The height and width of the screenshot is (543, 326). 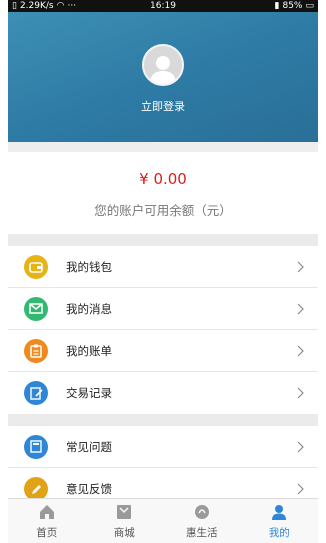 What do you see at coordinates (202, 532) in the screenshot?
I see `nav-label: 惠生活` at bounding box center [202, 532].